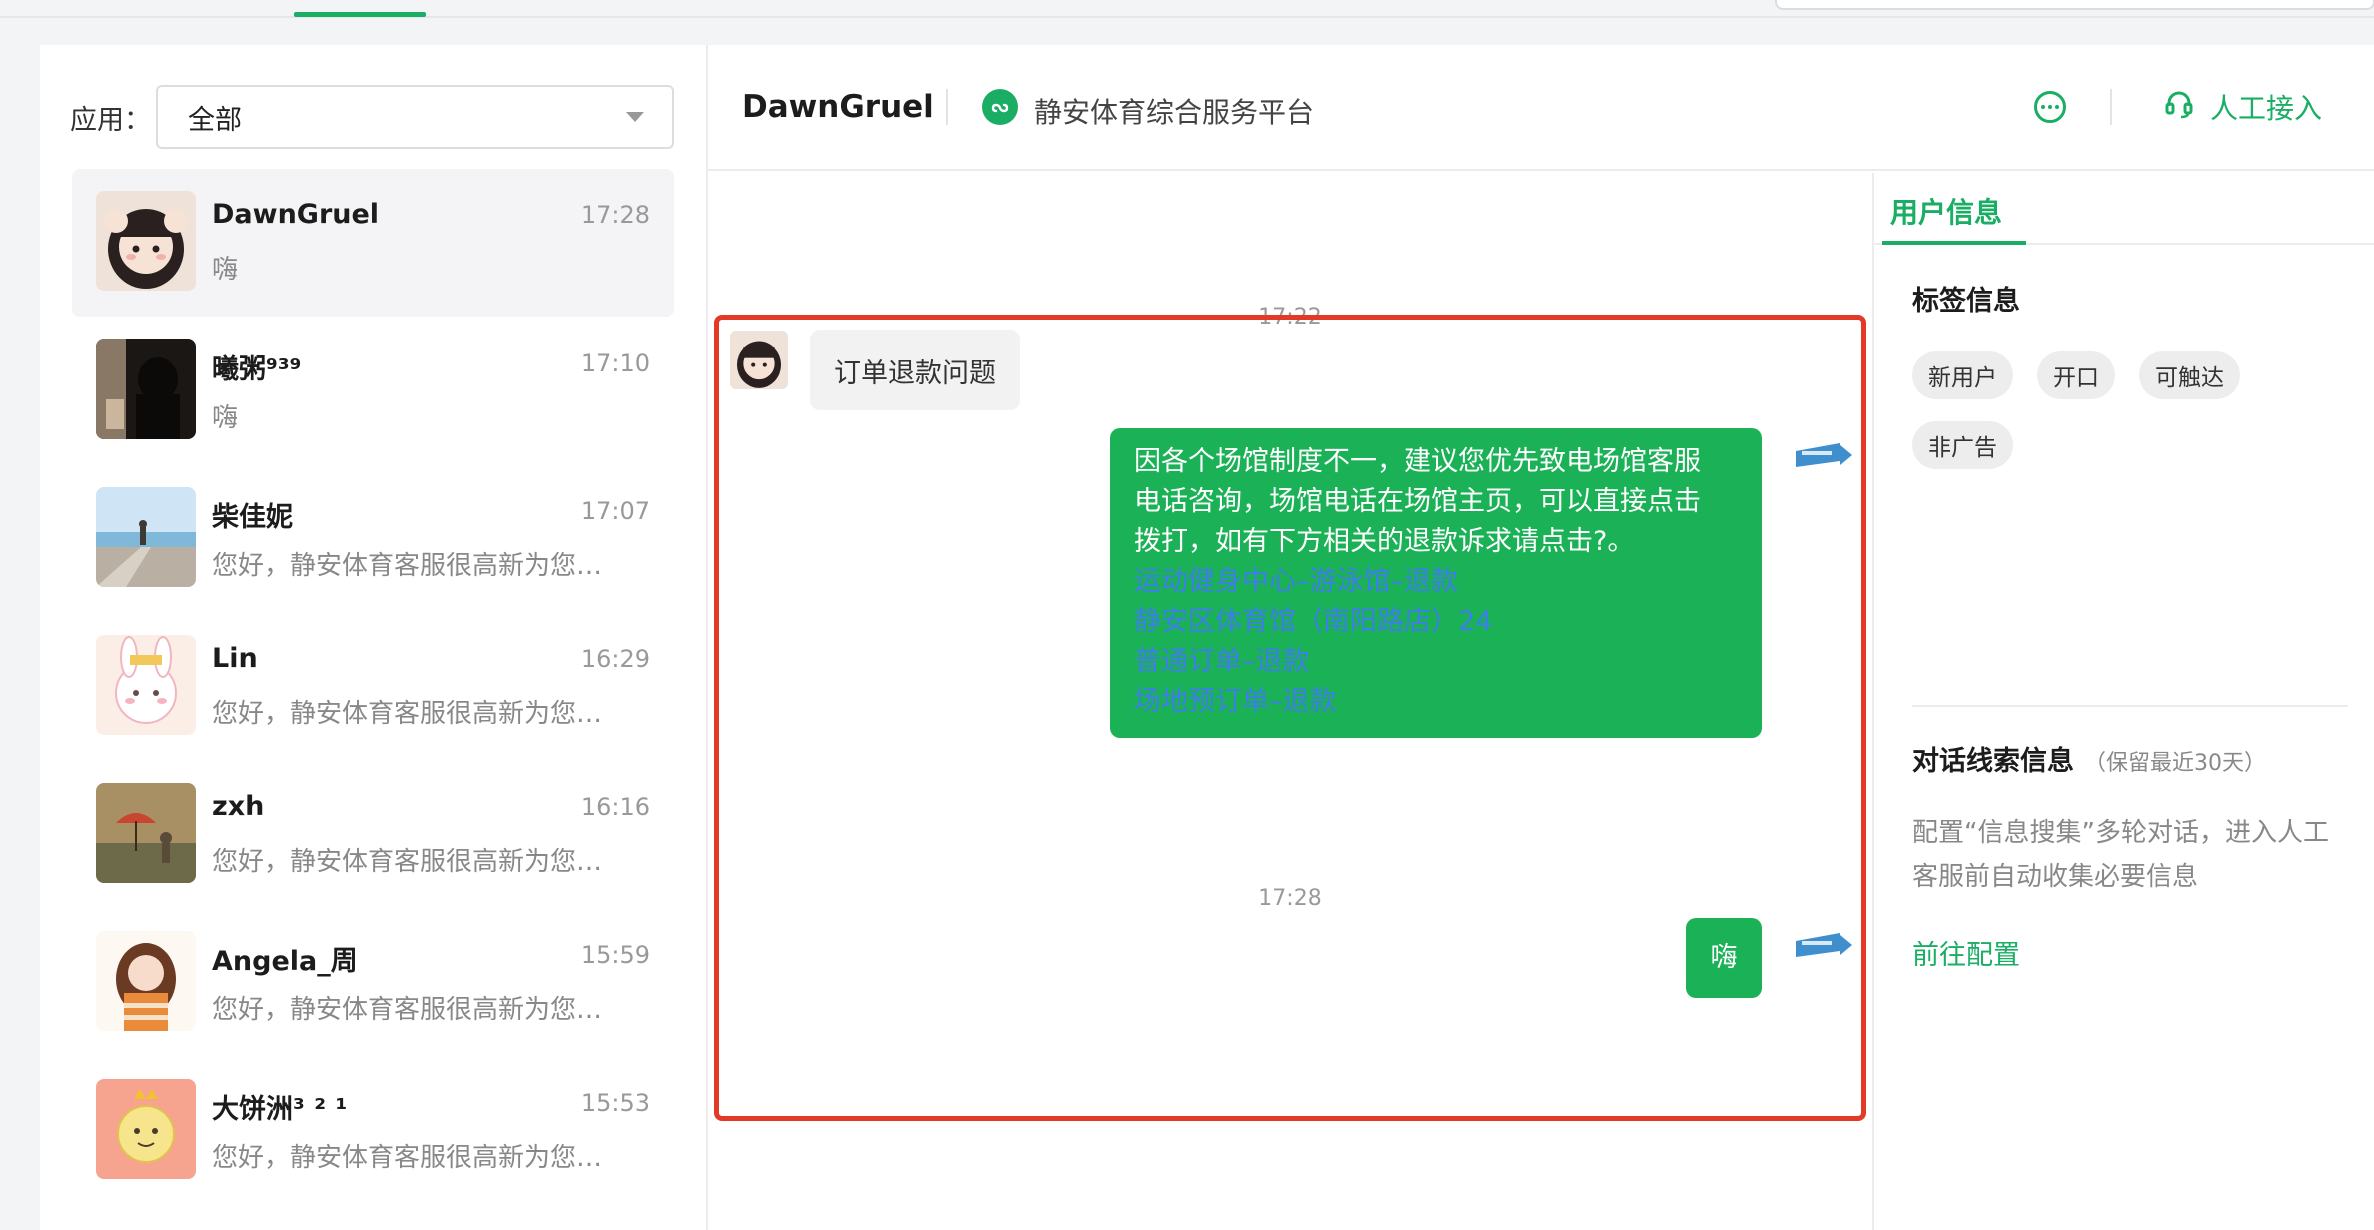 The width and height of the screenshot is (2374, 1230). I want to click on chevron-down-icon, so click(635, 117).